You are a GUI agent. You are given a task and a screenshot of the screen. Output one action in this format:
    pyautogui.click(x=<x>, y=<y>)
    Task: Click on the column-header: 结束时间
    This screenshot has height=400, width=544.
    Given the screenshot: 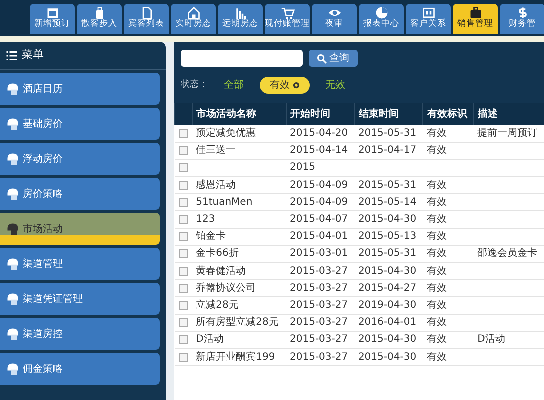 What is the action you would take?
    pyautogui.click(x=388, y=114)
    